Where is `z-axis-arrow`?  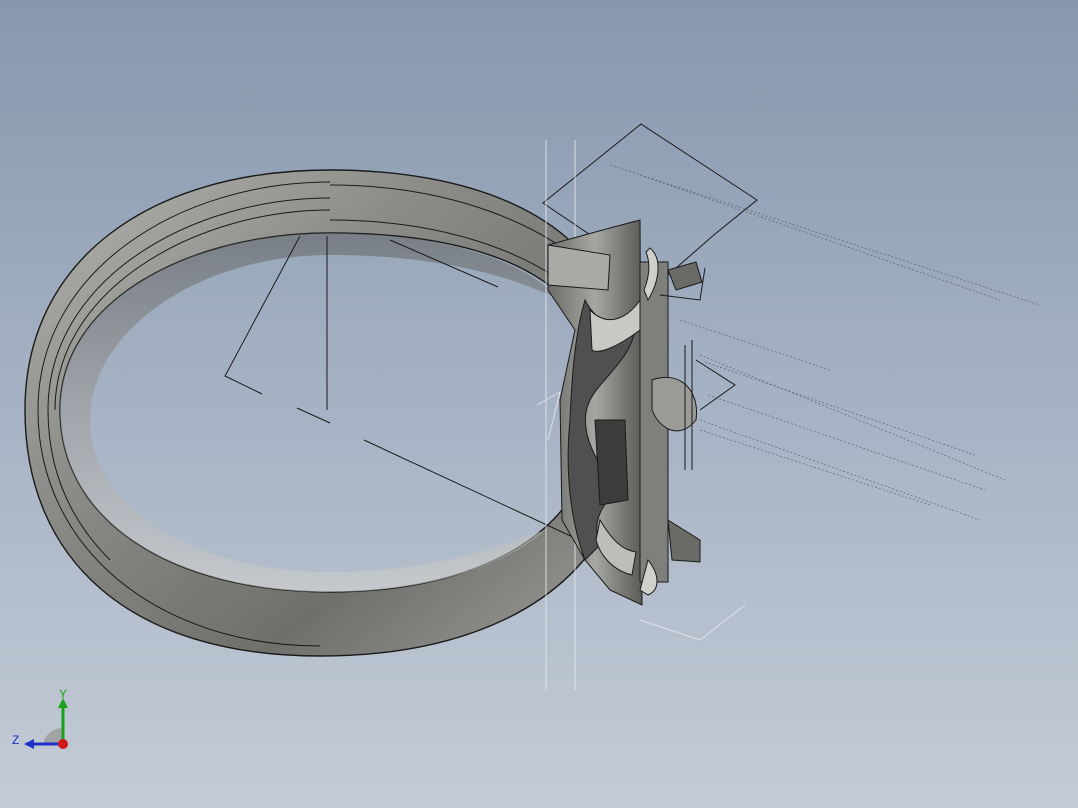
z-axis-arrow is located at coordinates (29, 744).